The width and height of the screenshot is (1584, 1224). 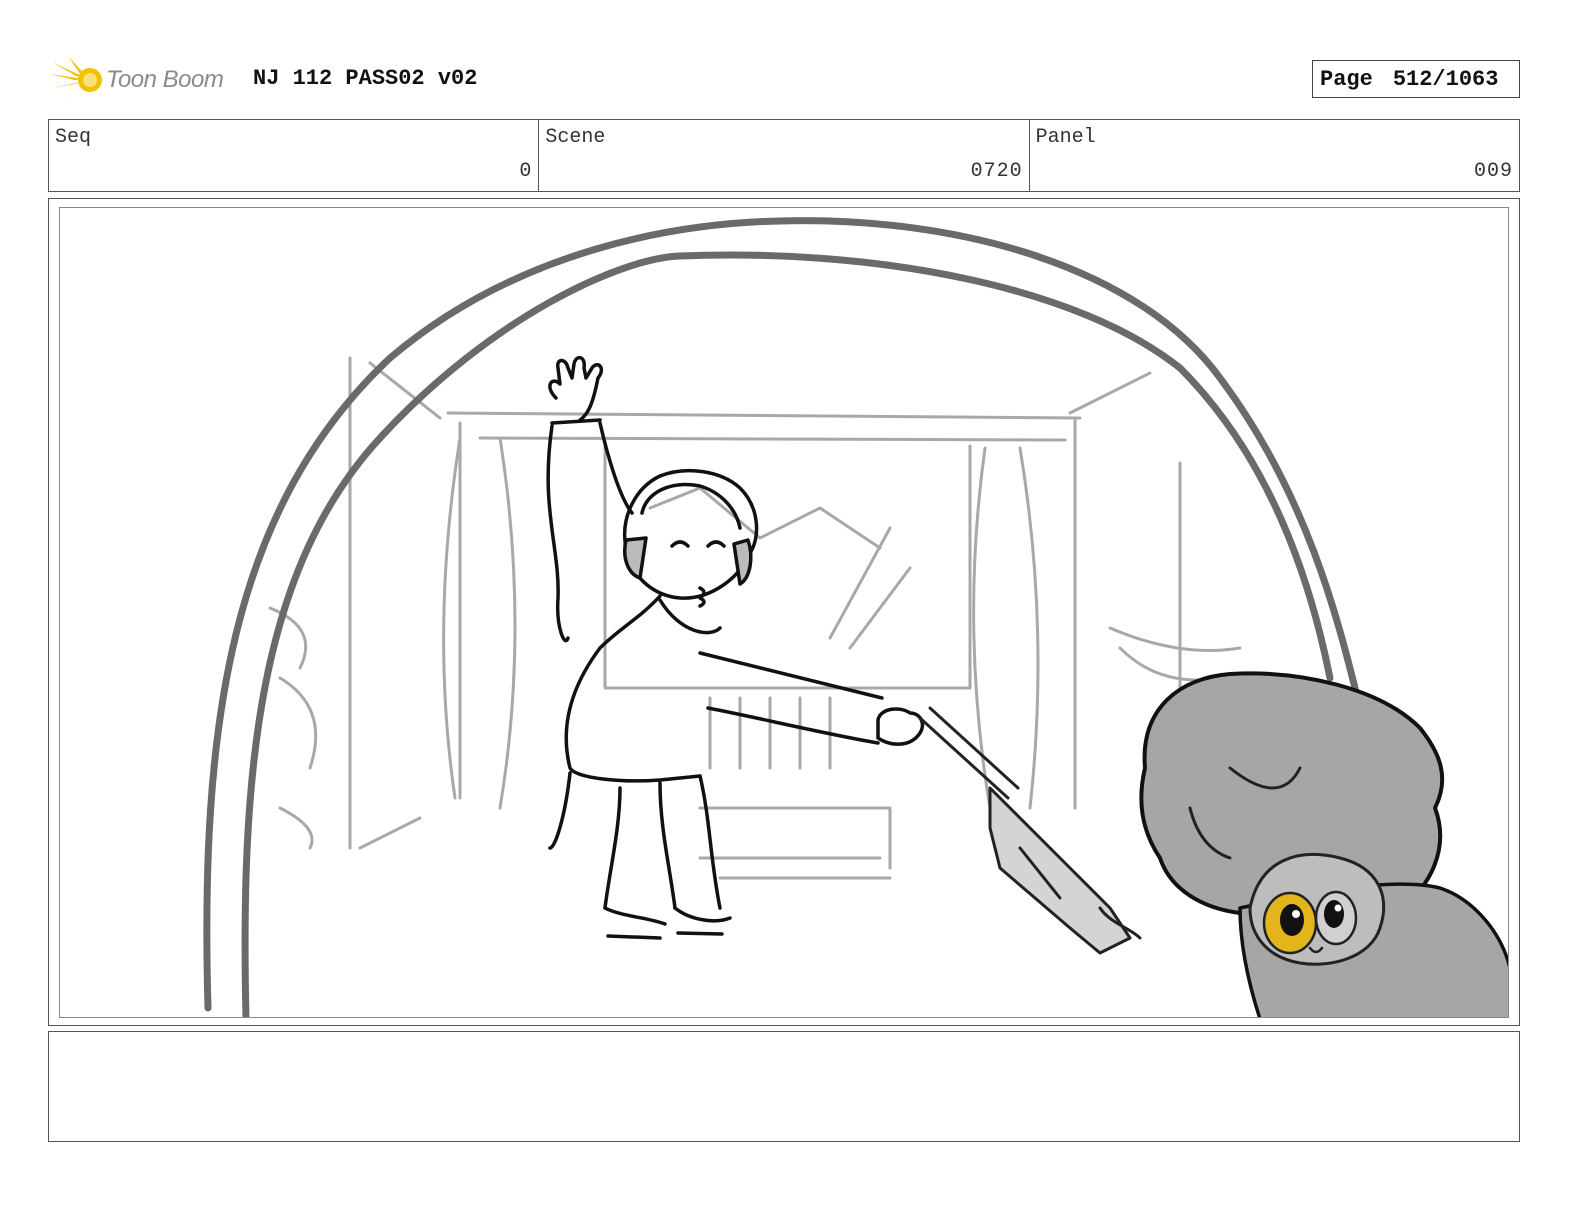 I want to click on toon-boom-logo: Toon Boom, so click(x=145, y=80).